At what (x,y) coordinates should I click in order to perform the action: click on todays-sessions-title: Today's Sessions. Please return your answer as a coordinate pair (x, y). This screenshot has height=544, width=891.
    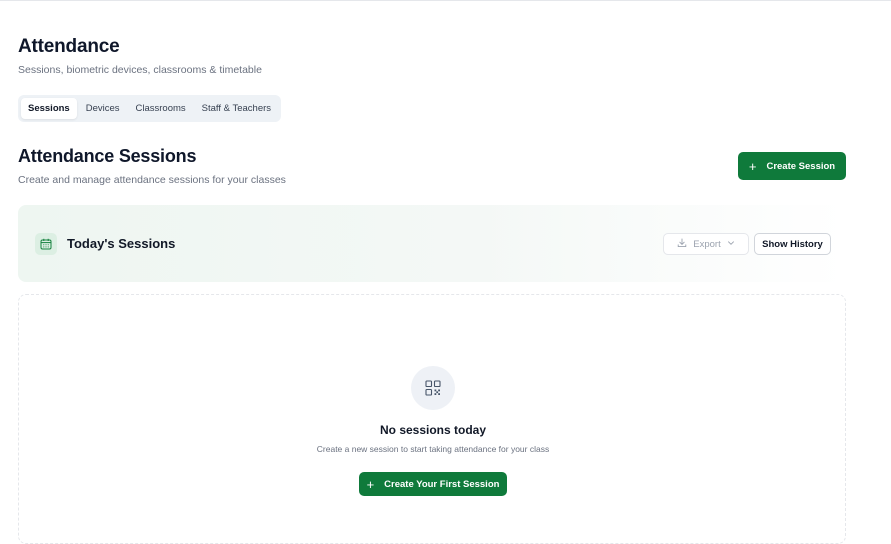
    Looking at the image, I should click on (121, 243).